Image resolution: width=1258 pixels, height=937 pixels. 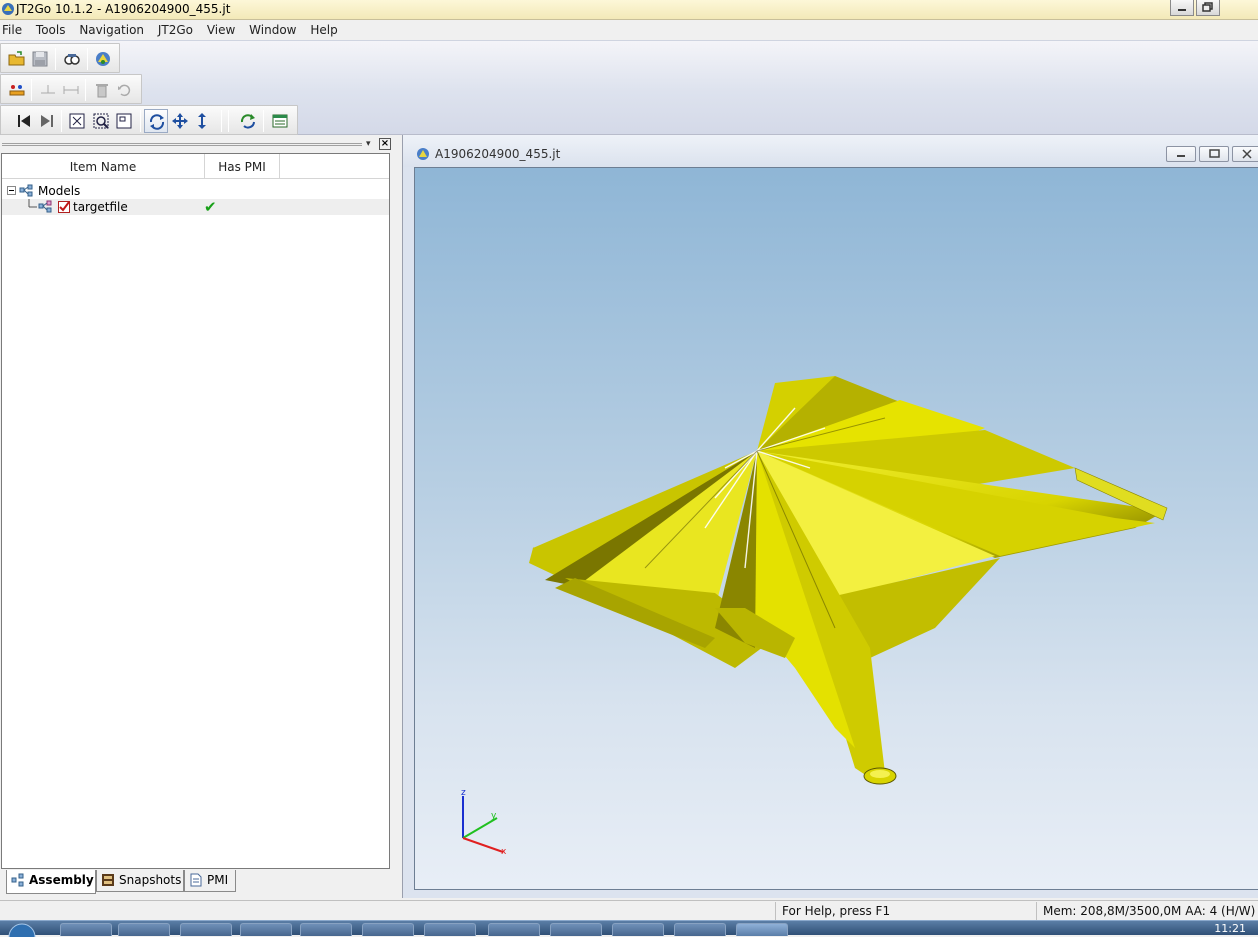 I want to click on status-help: For Help, press F1, so click(x=903, y=911).